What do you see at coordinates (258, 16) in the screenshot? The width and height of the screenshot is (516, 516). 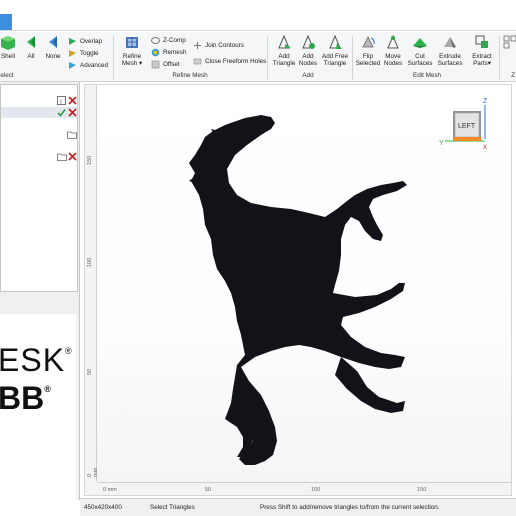 I see `title-area` at bounding box center [258, 16].